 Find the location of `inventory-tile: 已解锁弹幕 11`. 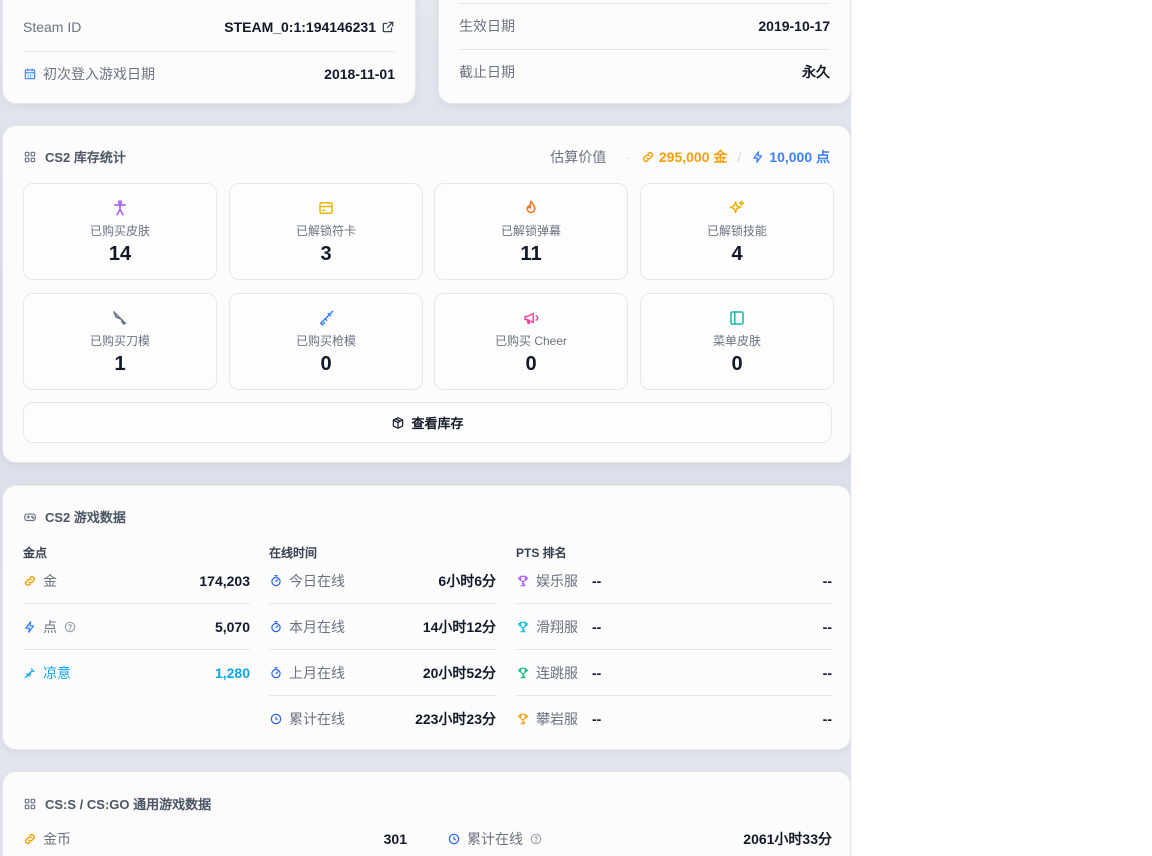

inventory-tile: 已解锁弹幕 11 is located at coordinates (531, 231).